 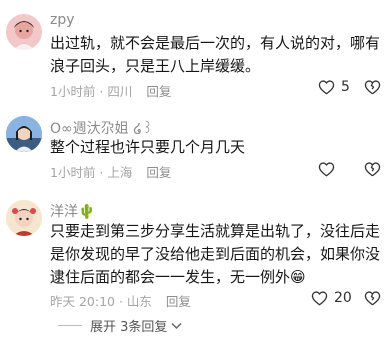 What do you see at coordinates (345, 87) in the screenshot?
I see `like-count: 5` at bounding box center [345, 87].